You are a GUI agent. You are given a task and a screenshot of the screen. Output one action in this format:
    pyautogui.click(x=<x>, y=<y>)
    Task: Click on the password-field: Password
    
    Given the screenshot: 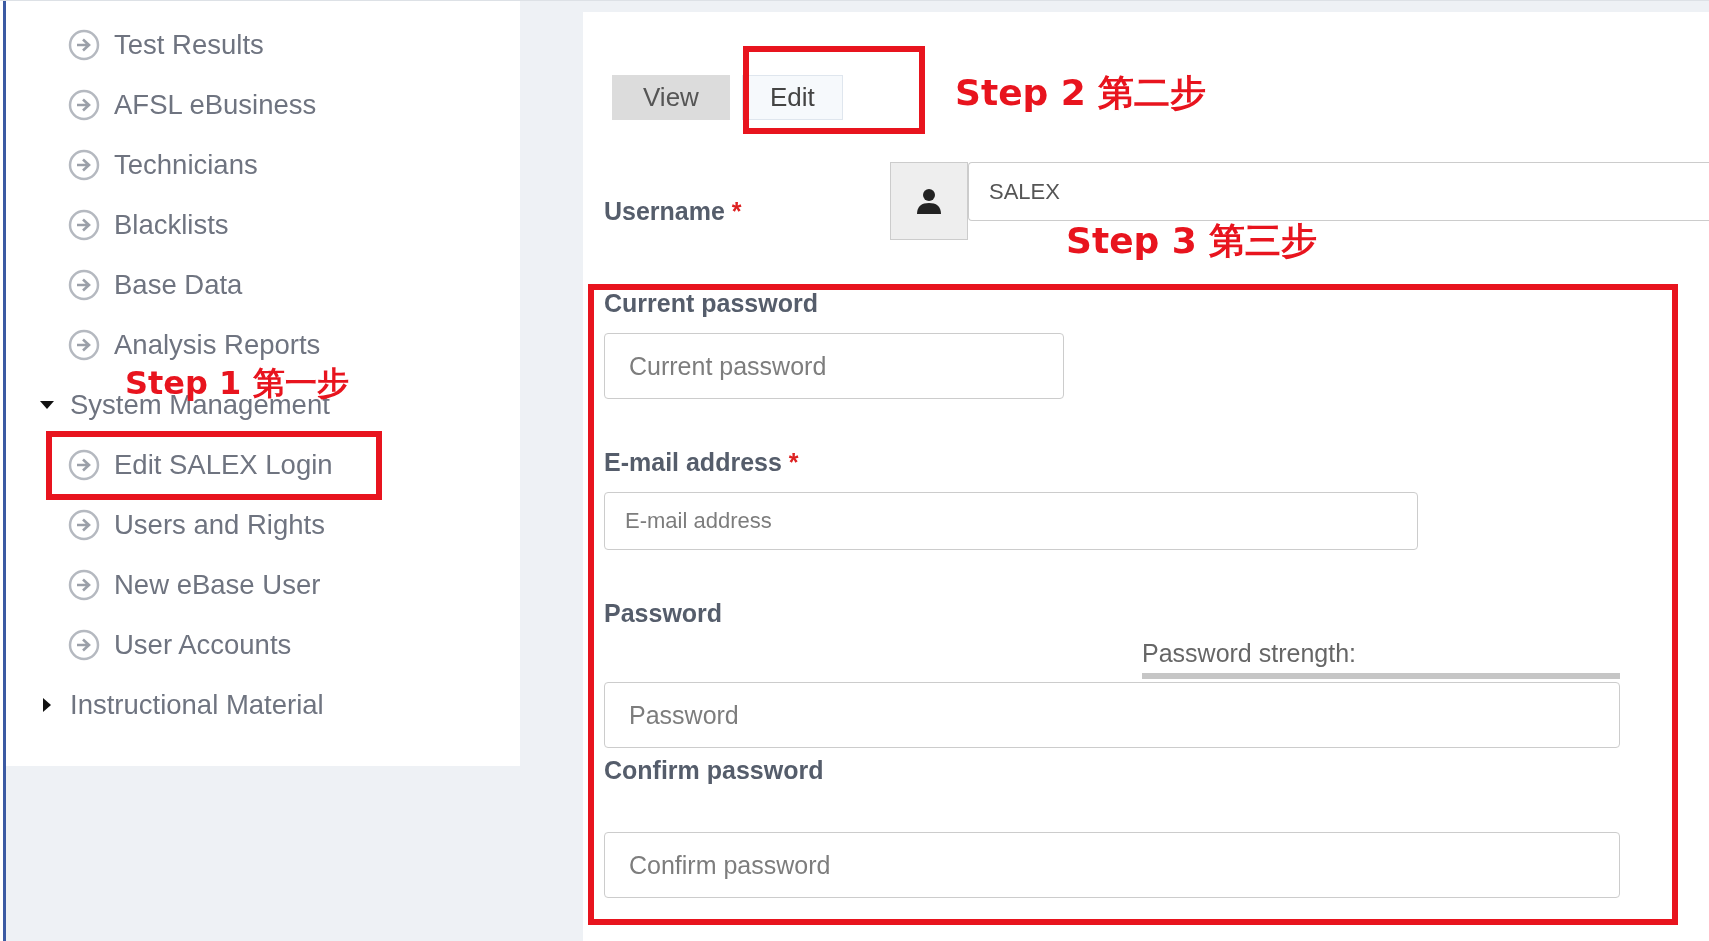 What is the action you would take?
    pyautogui.click(x=1112, y=715)
    